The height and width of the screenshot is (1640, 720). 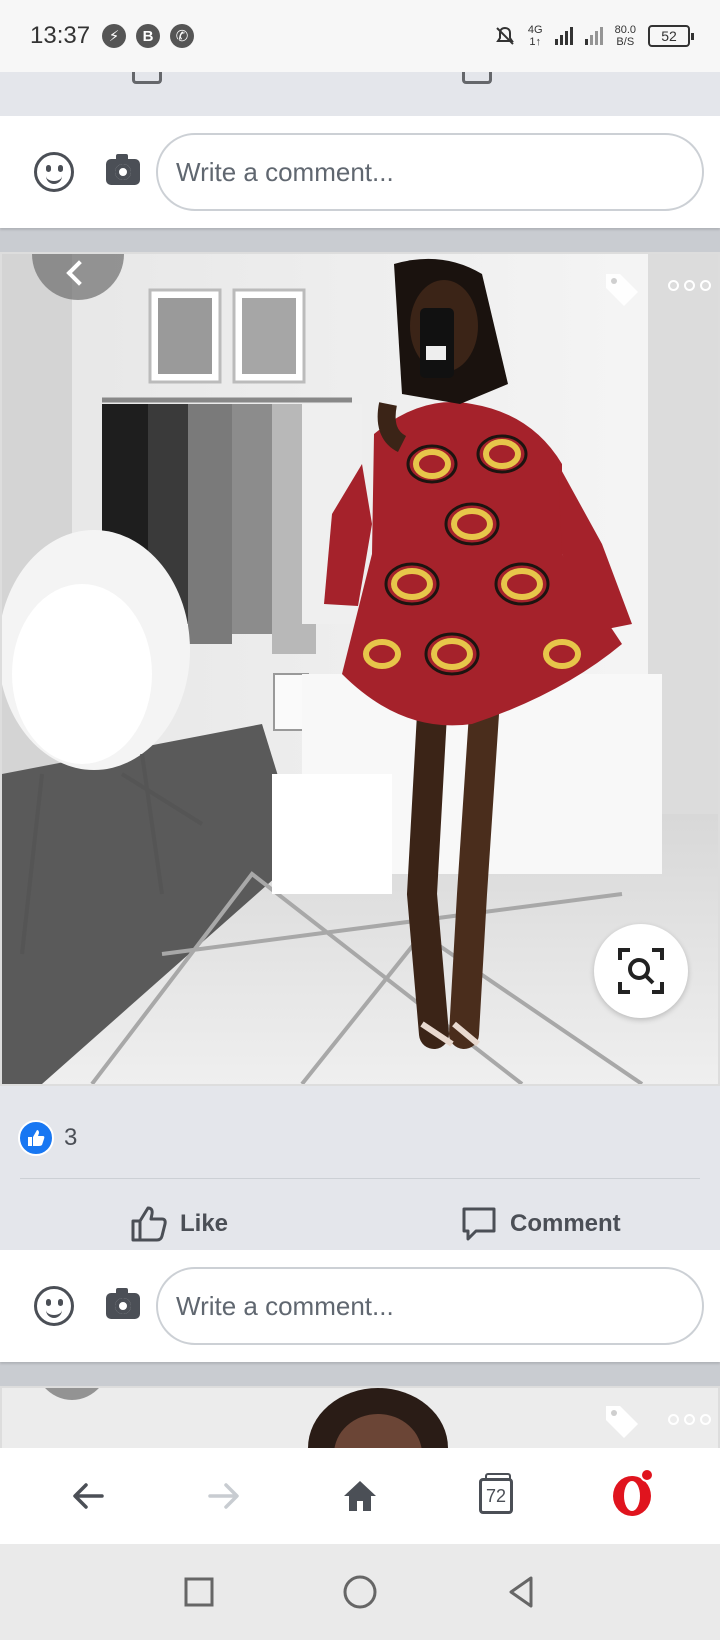 I want to click on like-button: Like, so click(x=179, y=1224).